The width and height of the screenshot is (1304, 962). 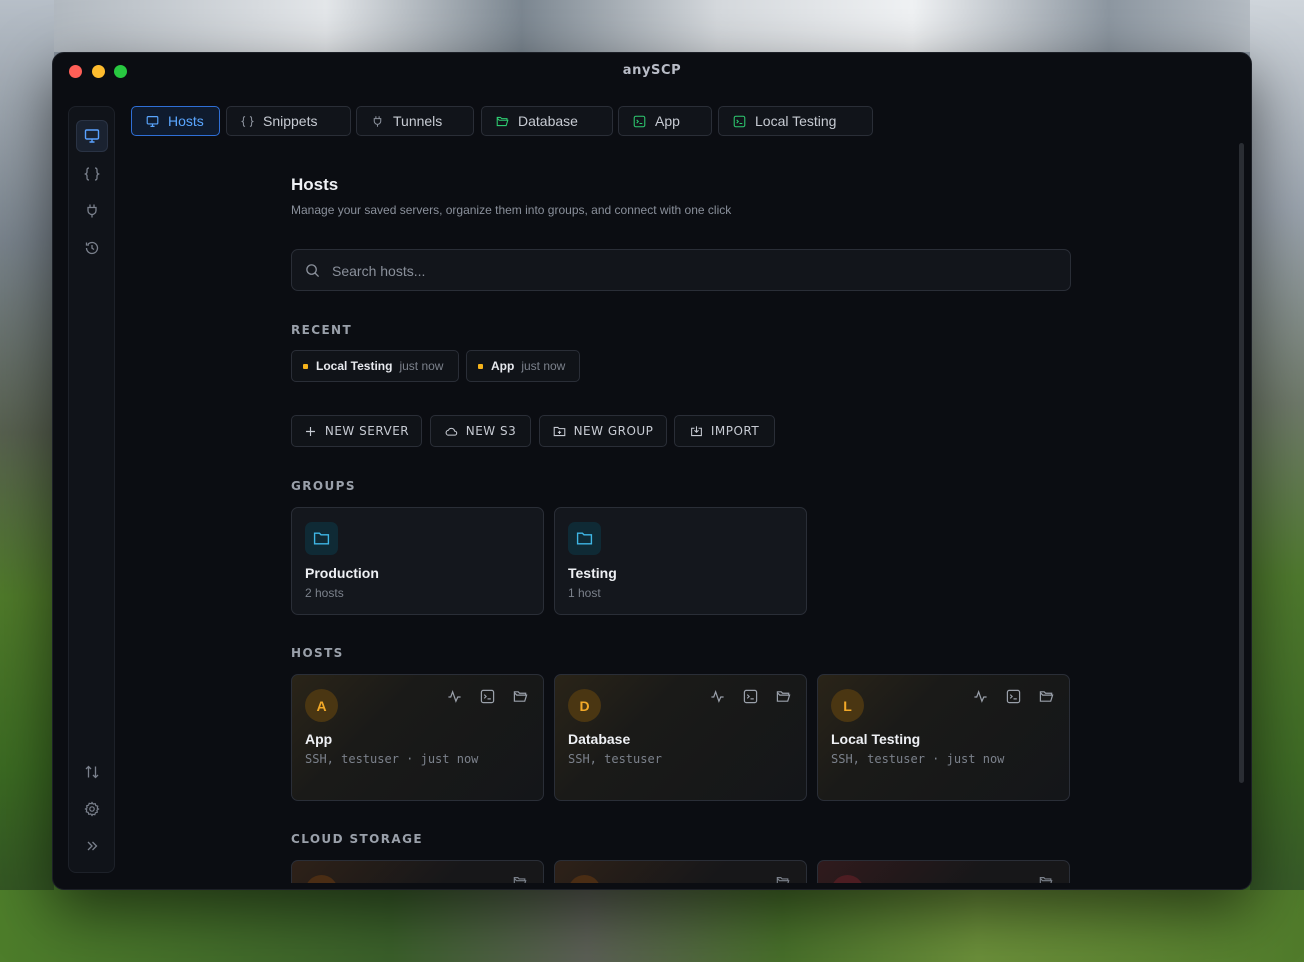 I want to click on folder-plus-icon, so click(x=563, y=431).